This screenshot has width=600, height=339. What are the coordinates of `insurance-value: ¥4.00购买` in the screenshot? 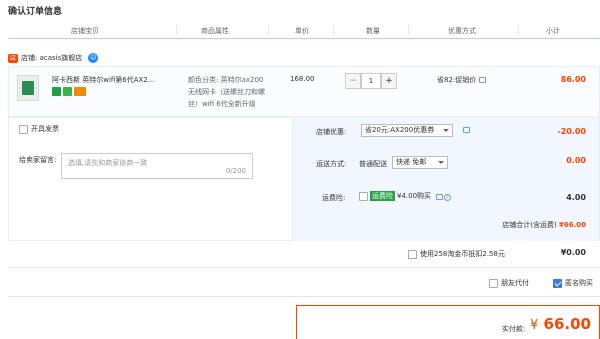 It's located at (414, 196).